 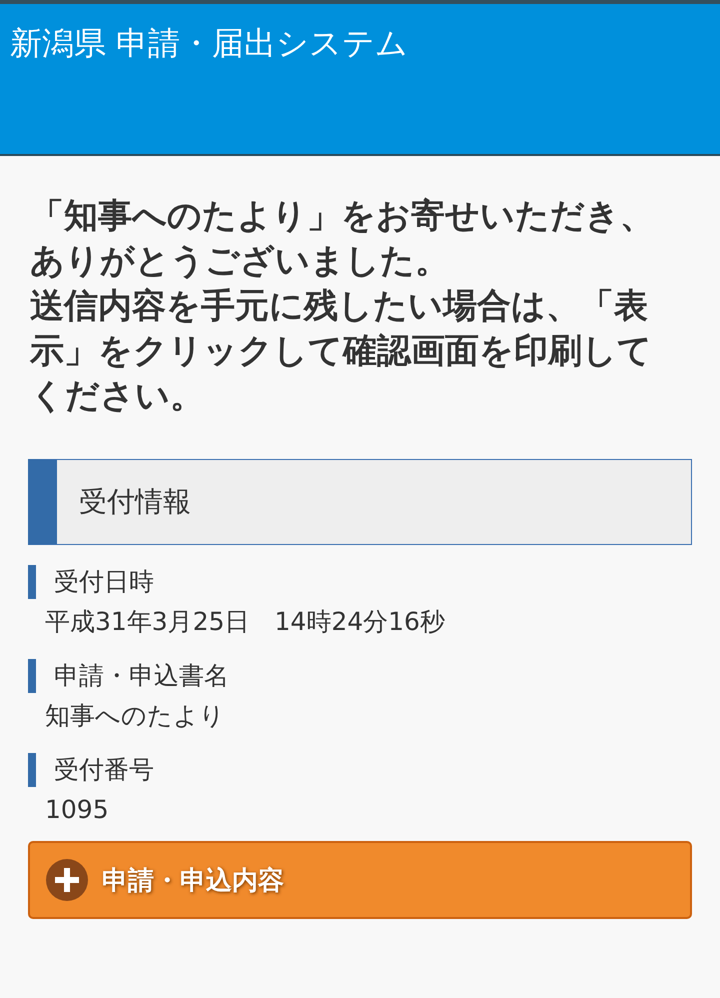 I want to click on message-text: 送信内容を手元に残したい場合は、「表示」をクリックして確認画面を印刷してください。, so click(x=341, y=351).